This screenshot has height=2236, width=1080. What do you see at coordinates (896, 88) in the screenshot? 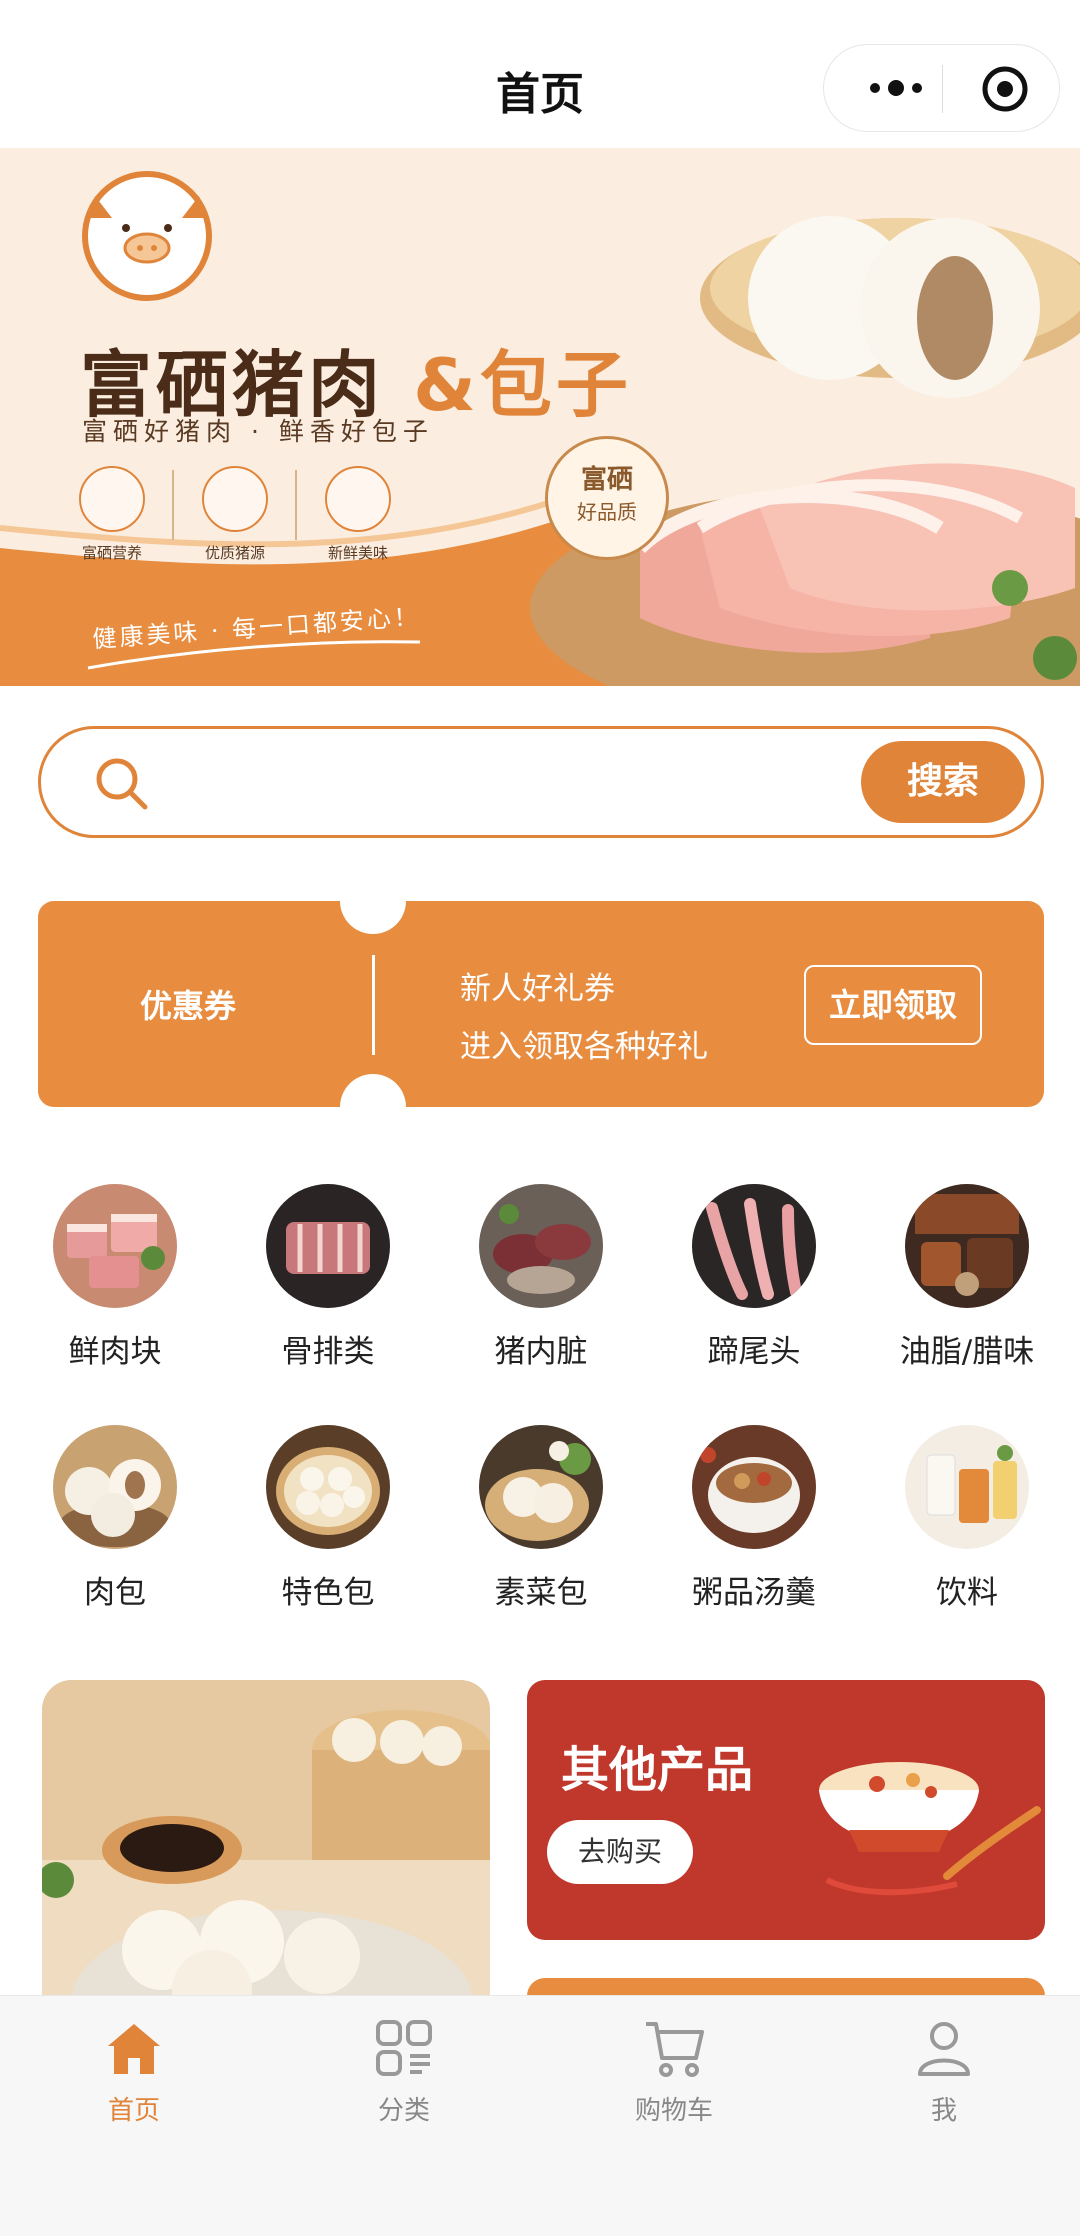
I see `more-menu-icon` at bounding box center [896, 88].